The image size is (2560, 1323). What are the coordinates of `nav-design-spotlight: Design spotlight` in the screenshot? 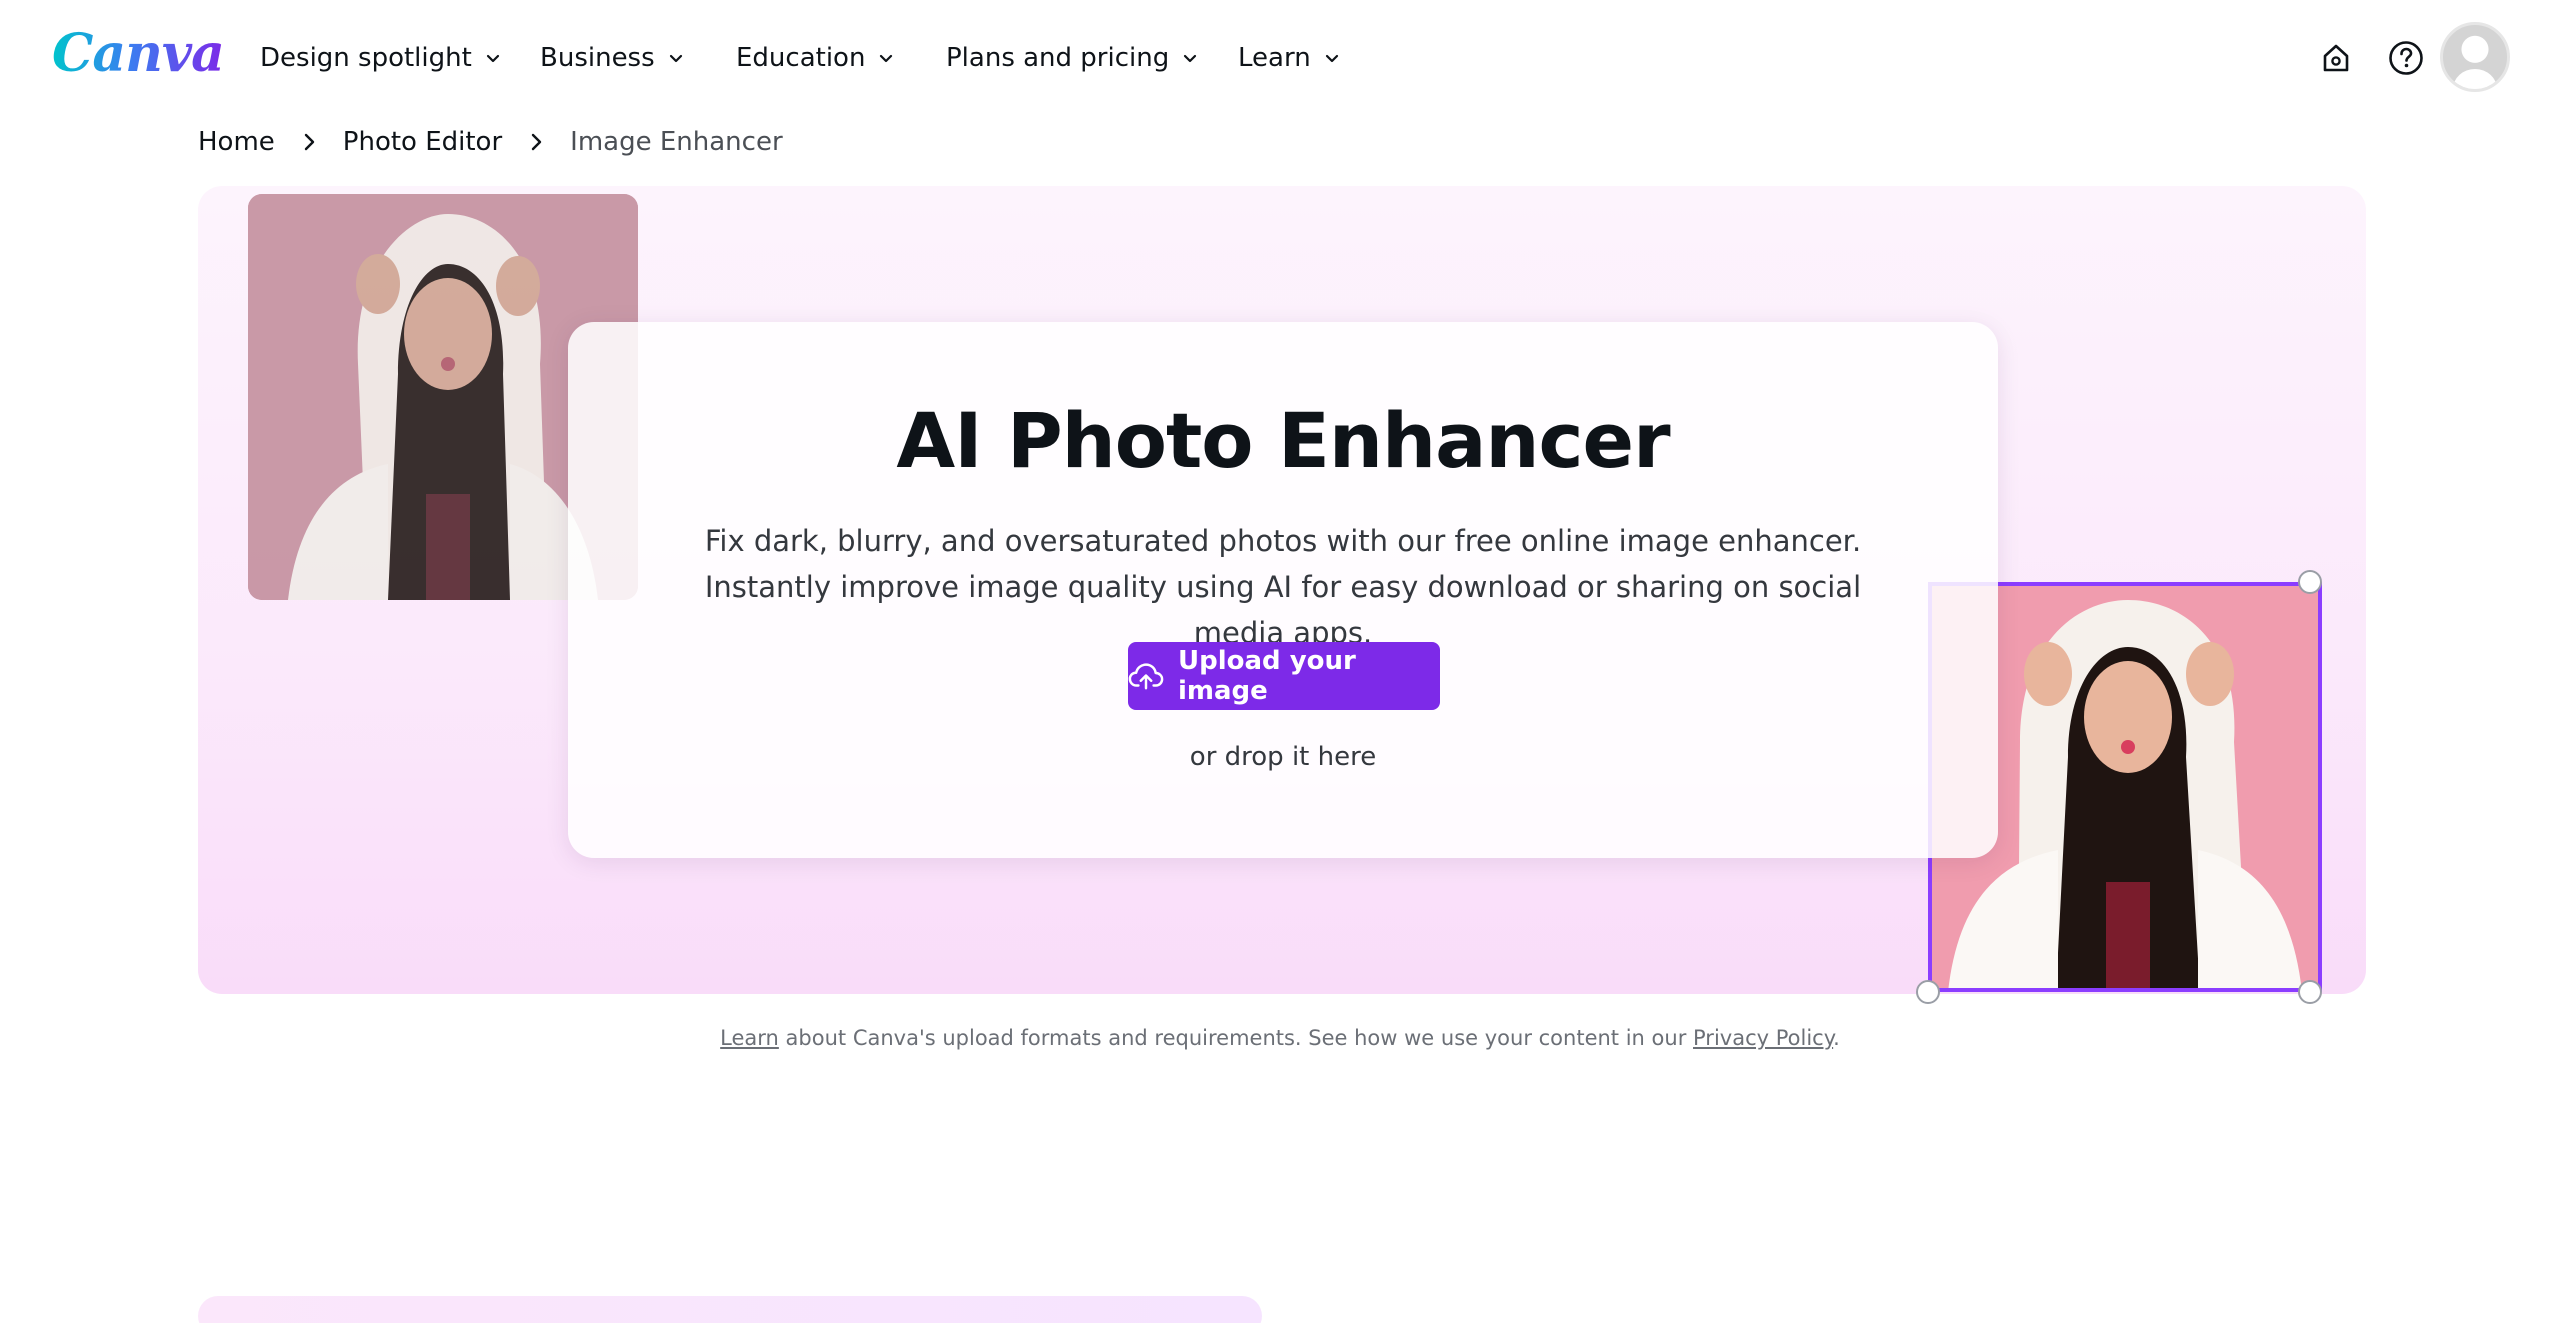 It's located at (381, 58).